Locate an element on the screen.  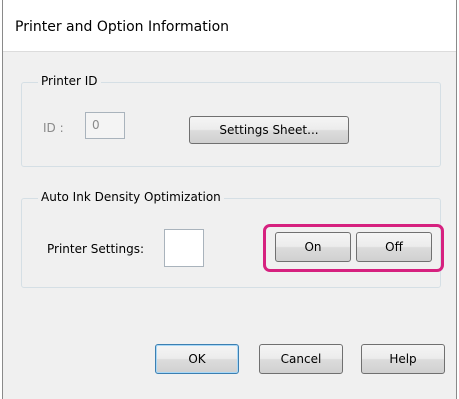
auto-ink-legend: Auto Ink Density Optimization is located at coordinates (131, 197).